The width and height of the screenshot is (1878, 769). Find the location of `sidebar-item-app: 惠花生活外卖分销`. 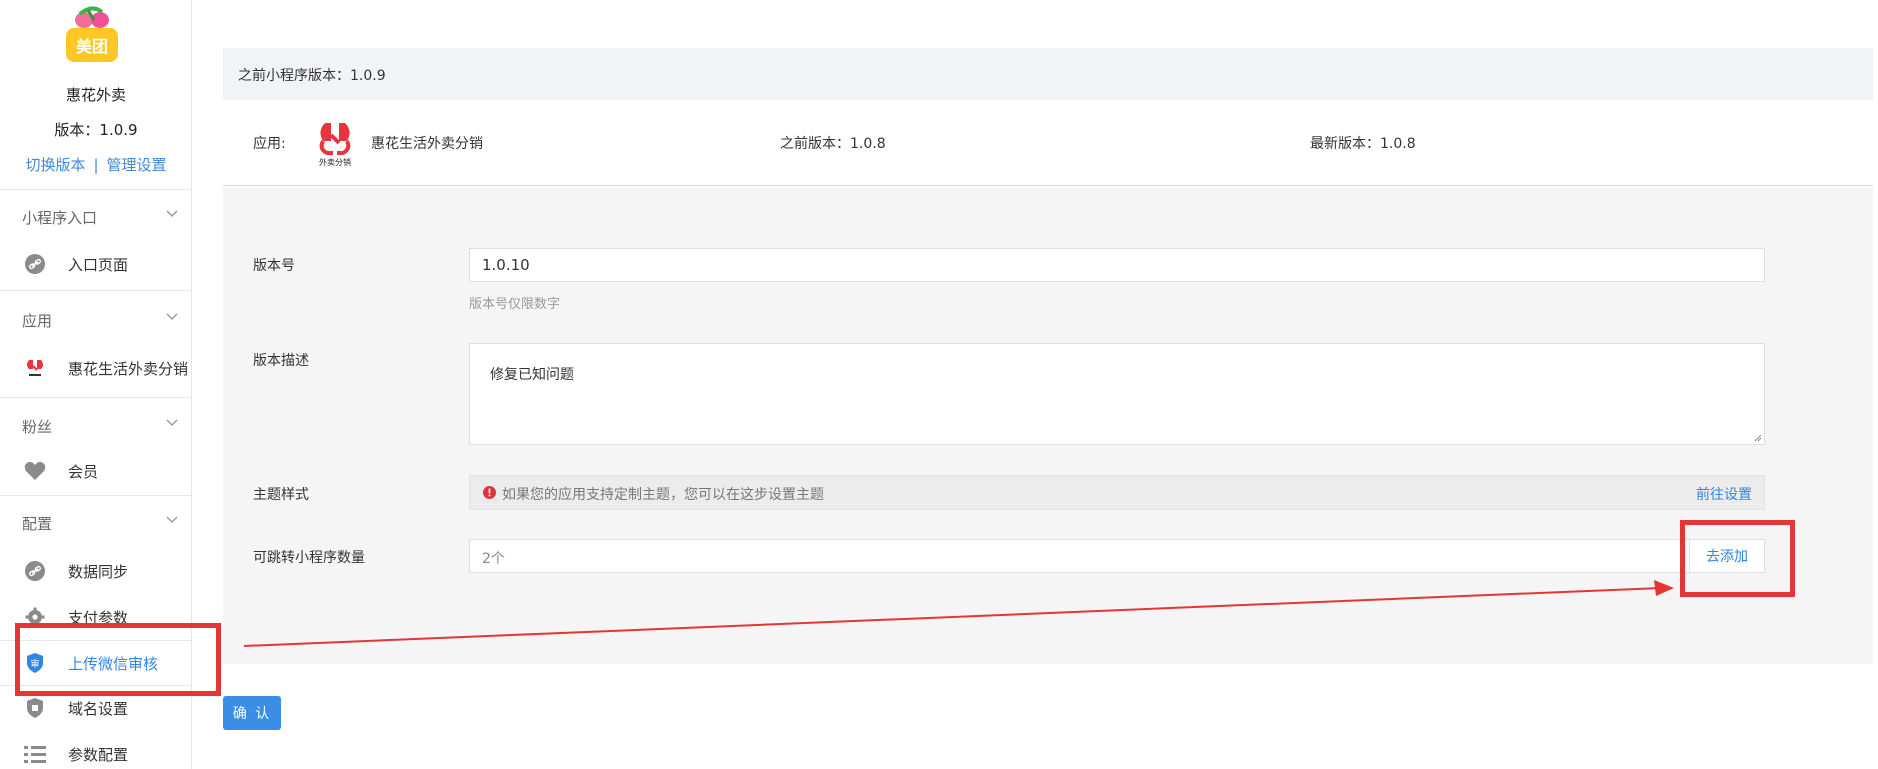

sidebar-item-app: 惠花生活外卖分销 is located at coordinates (96, 368).